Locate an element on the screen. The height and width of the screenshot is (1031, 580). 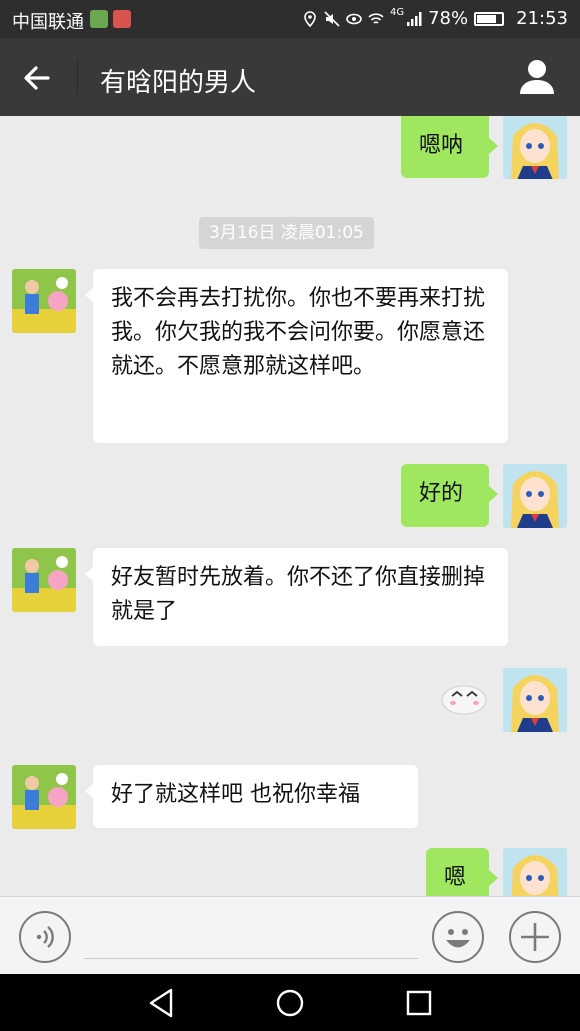
blob-sticker-icon is located at coordinates (464, 700).